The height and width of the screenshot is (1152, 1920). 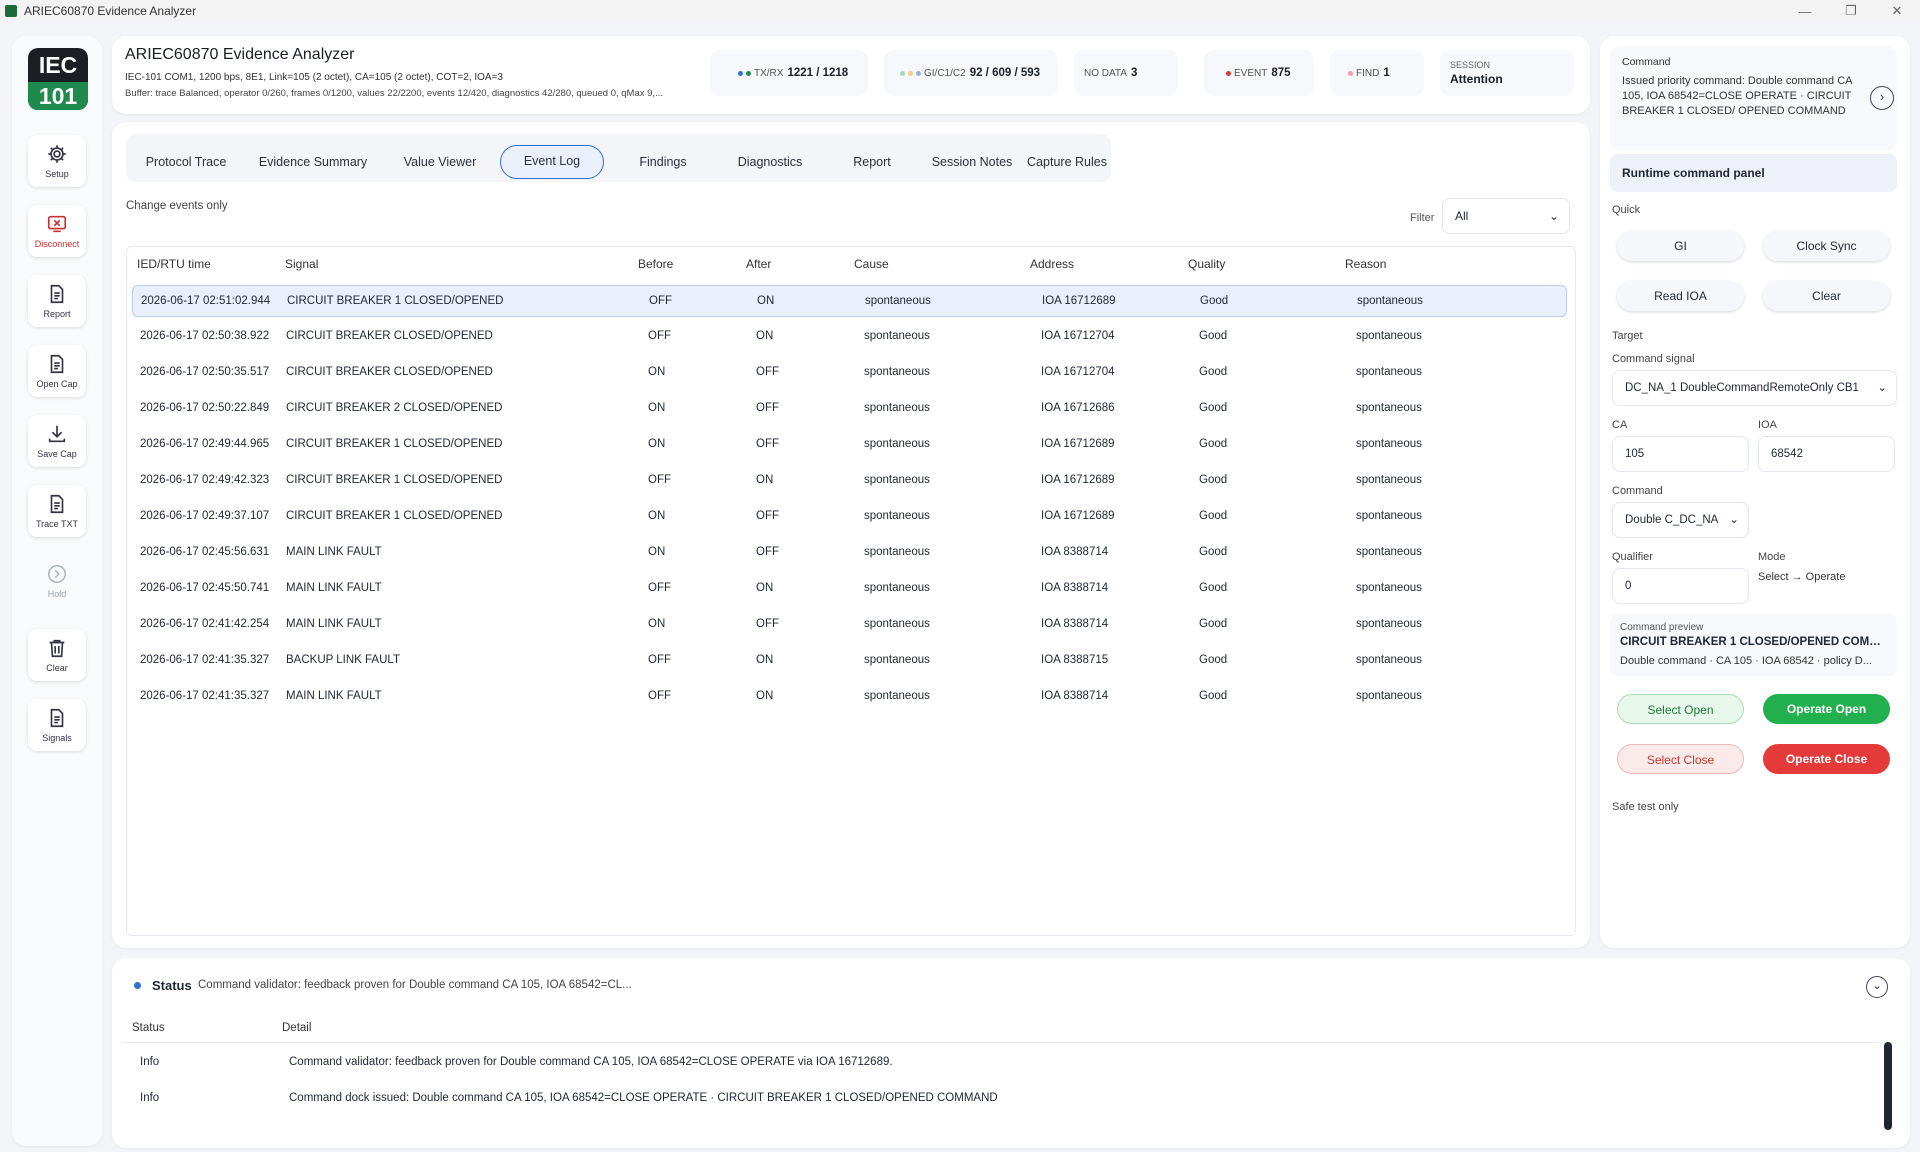 What do you see at coordinates (57, 655) in the screenshot?
I see `clear-button: Clear` at bounding box center [57, 655].